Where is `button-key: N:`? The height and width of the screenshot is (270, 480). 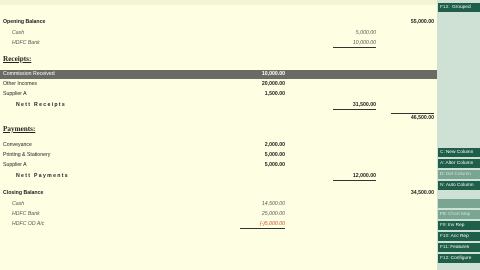
button-key: N: is located at coordinates (442, 185).